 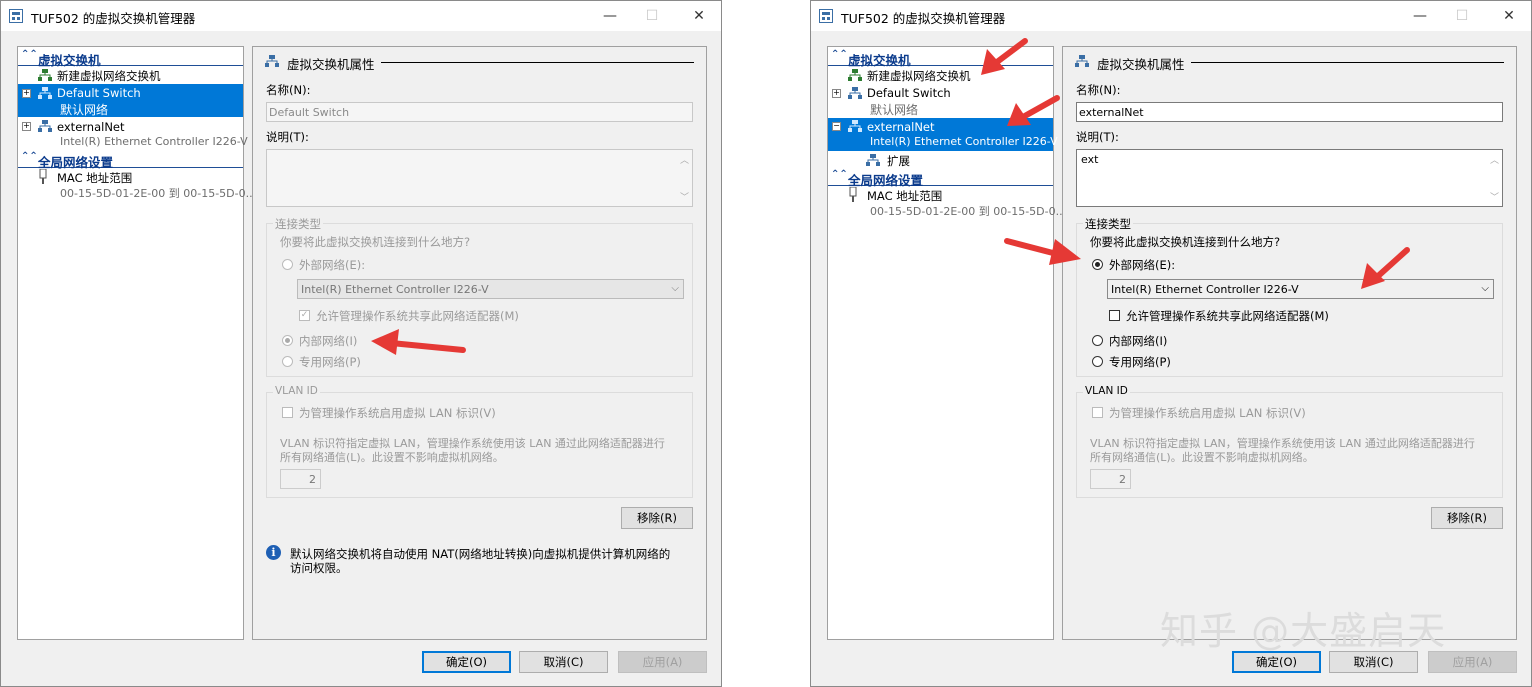 I want to click on panel-header: 虚拟交换机属性, so click(x=331, y=64).